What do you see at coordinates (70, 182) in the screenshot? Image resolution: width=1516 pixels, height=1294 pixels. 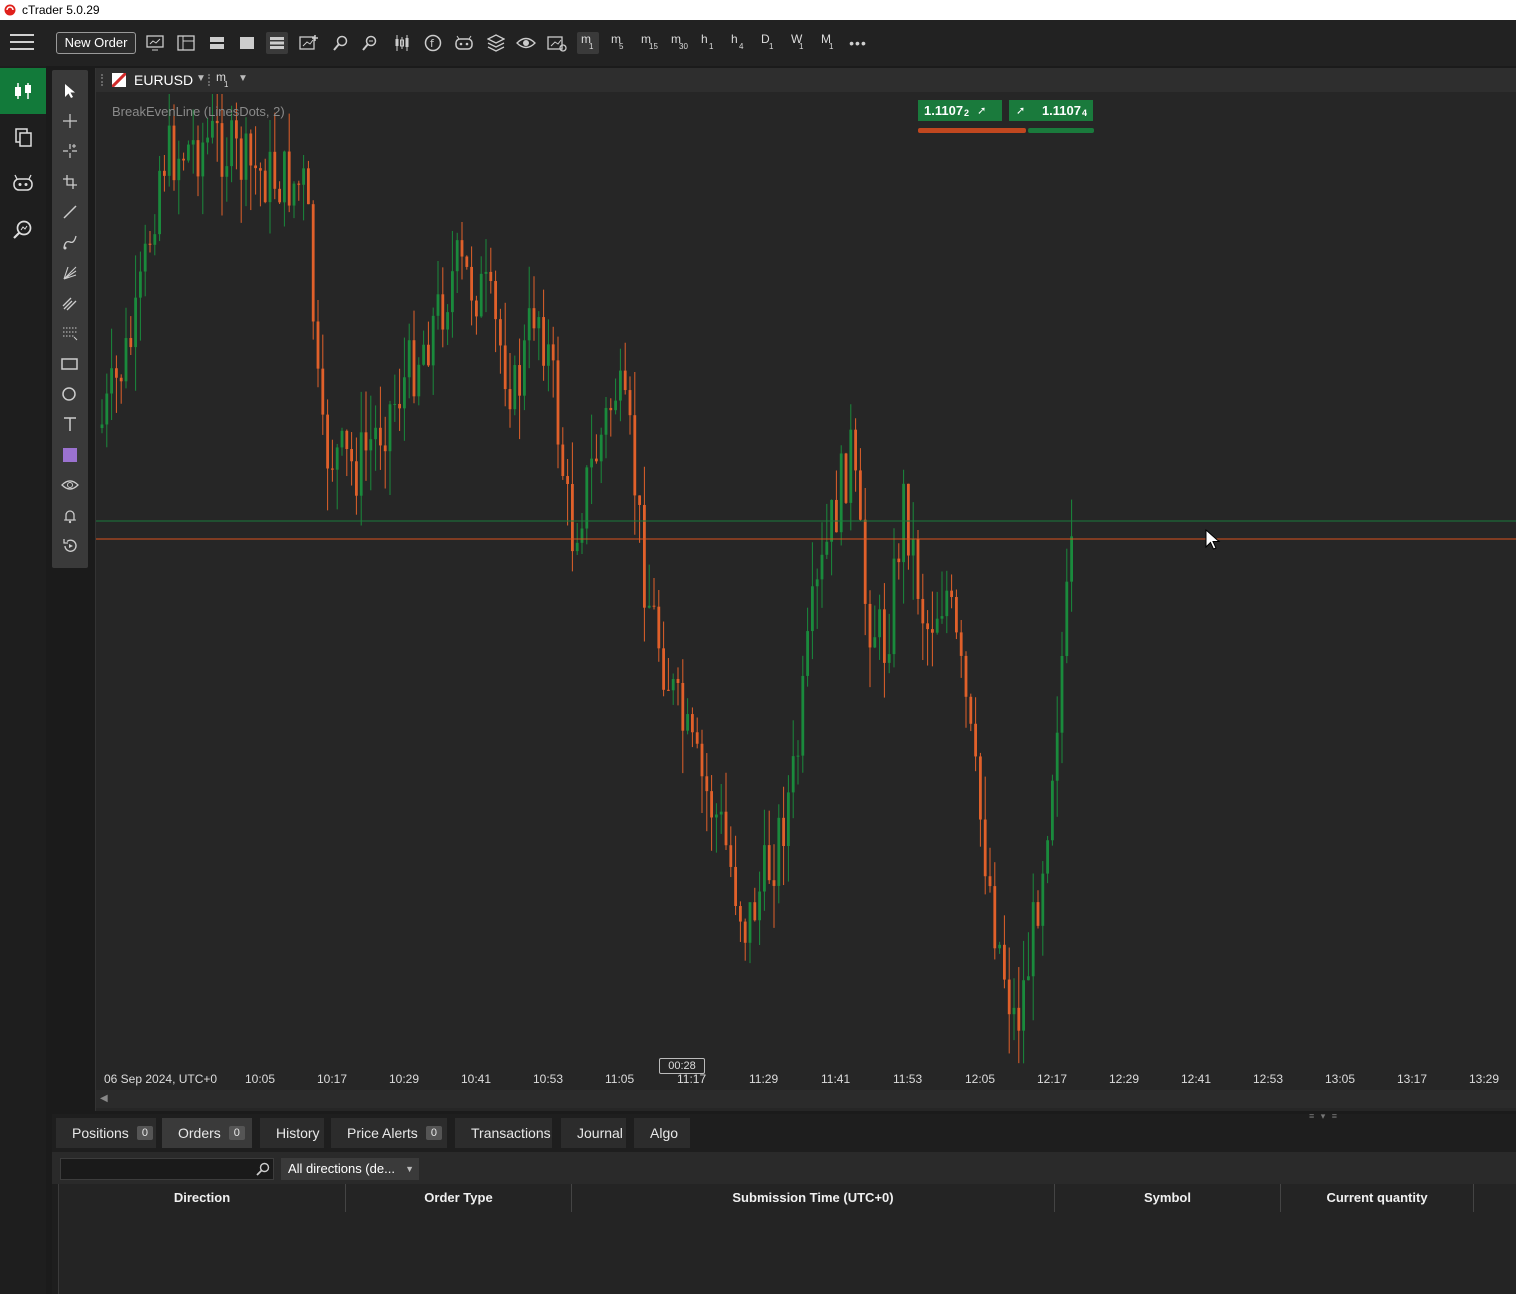 I see `measure-tool-icon` at bounding box center [70, 182].